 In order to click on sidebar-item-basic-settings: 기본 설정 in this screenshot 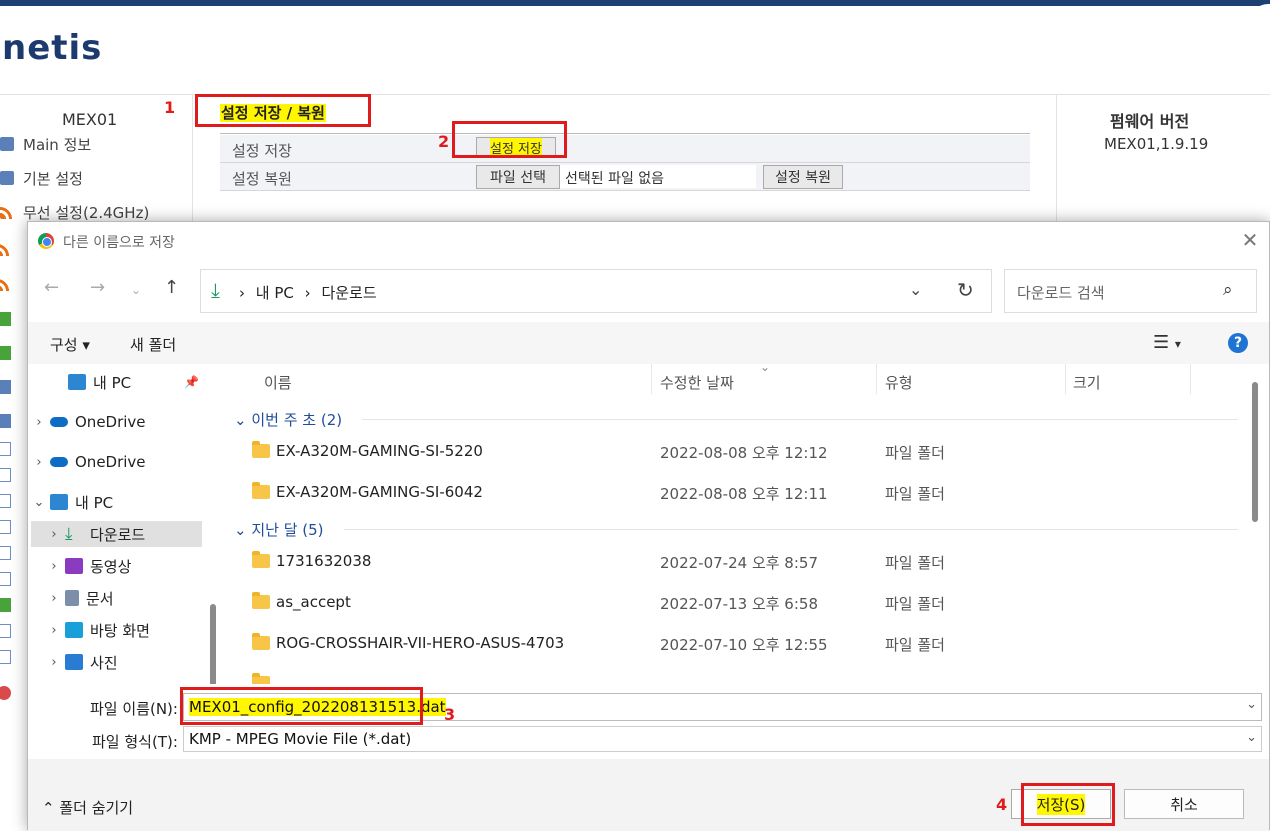, I will do `click(41, 178)`.